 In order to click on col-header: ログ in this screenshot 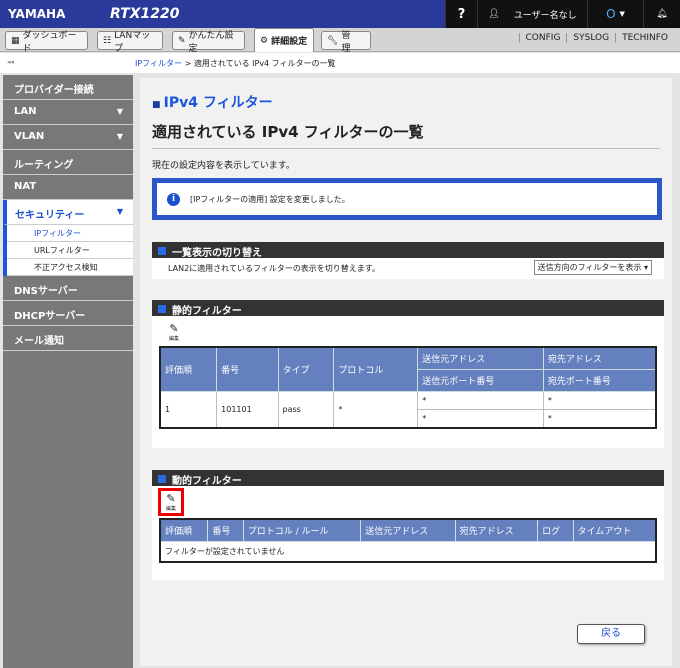, I will do `click(555, 530)`.